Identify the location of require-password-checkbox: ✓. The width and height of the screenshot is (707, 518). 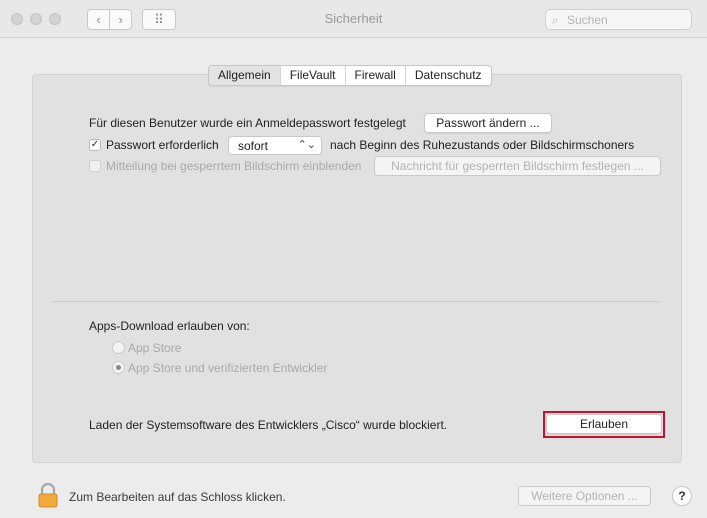
(95, 145).